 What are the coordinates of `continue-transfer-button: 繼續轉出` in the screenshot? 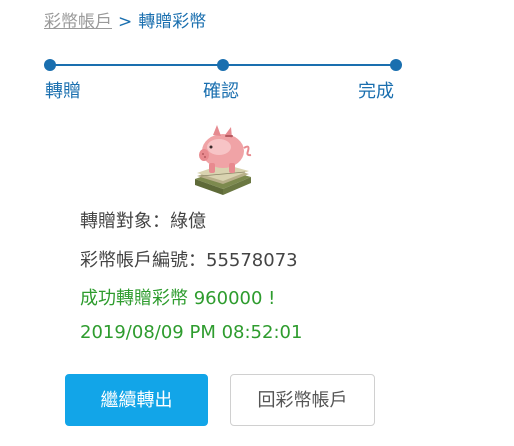 It's located at (136, 400).